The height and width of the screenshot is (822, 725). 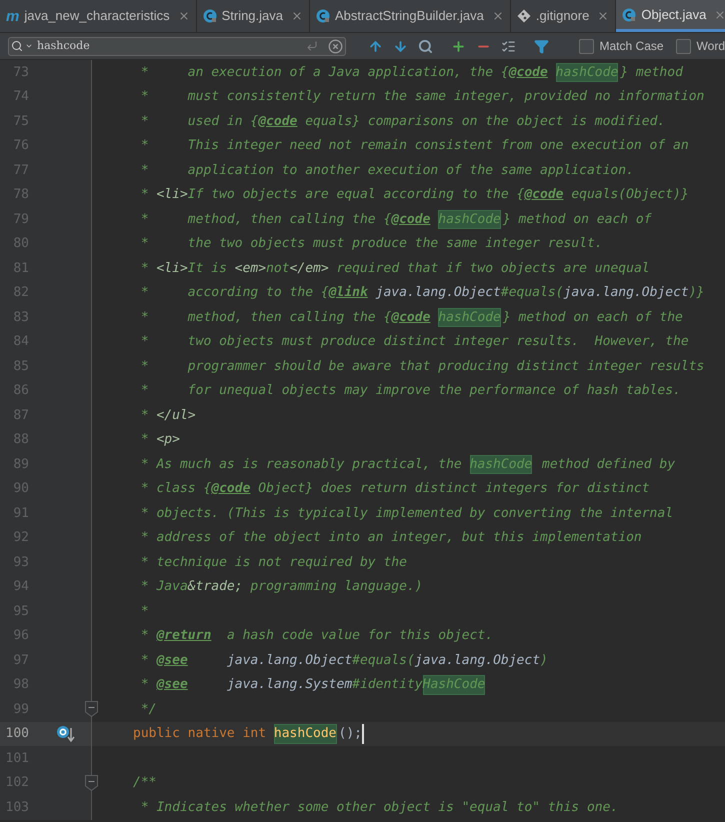 I want to click on search-icon, so click(x=17, y=46).